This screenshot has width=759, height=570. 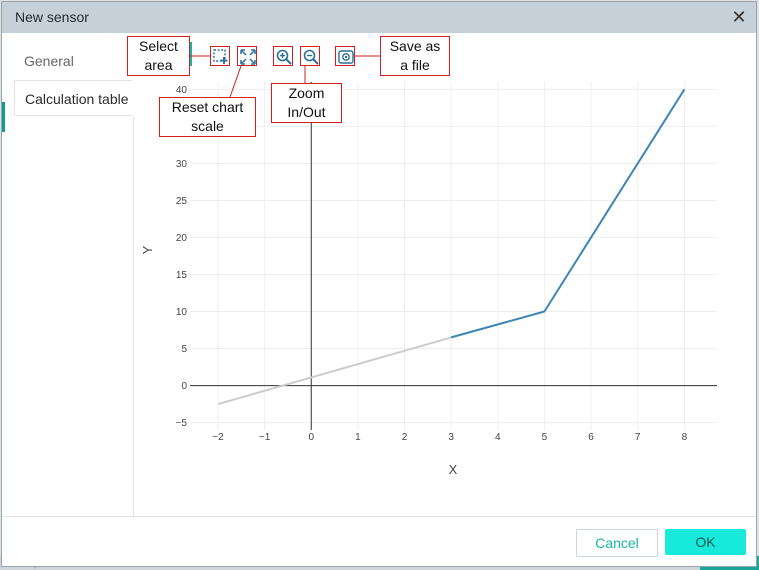 I want to click on callout-connectors, so click(x=285, y=76).